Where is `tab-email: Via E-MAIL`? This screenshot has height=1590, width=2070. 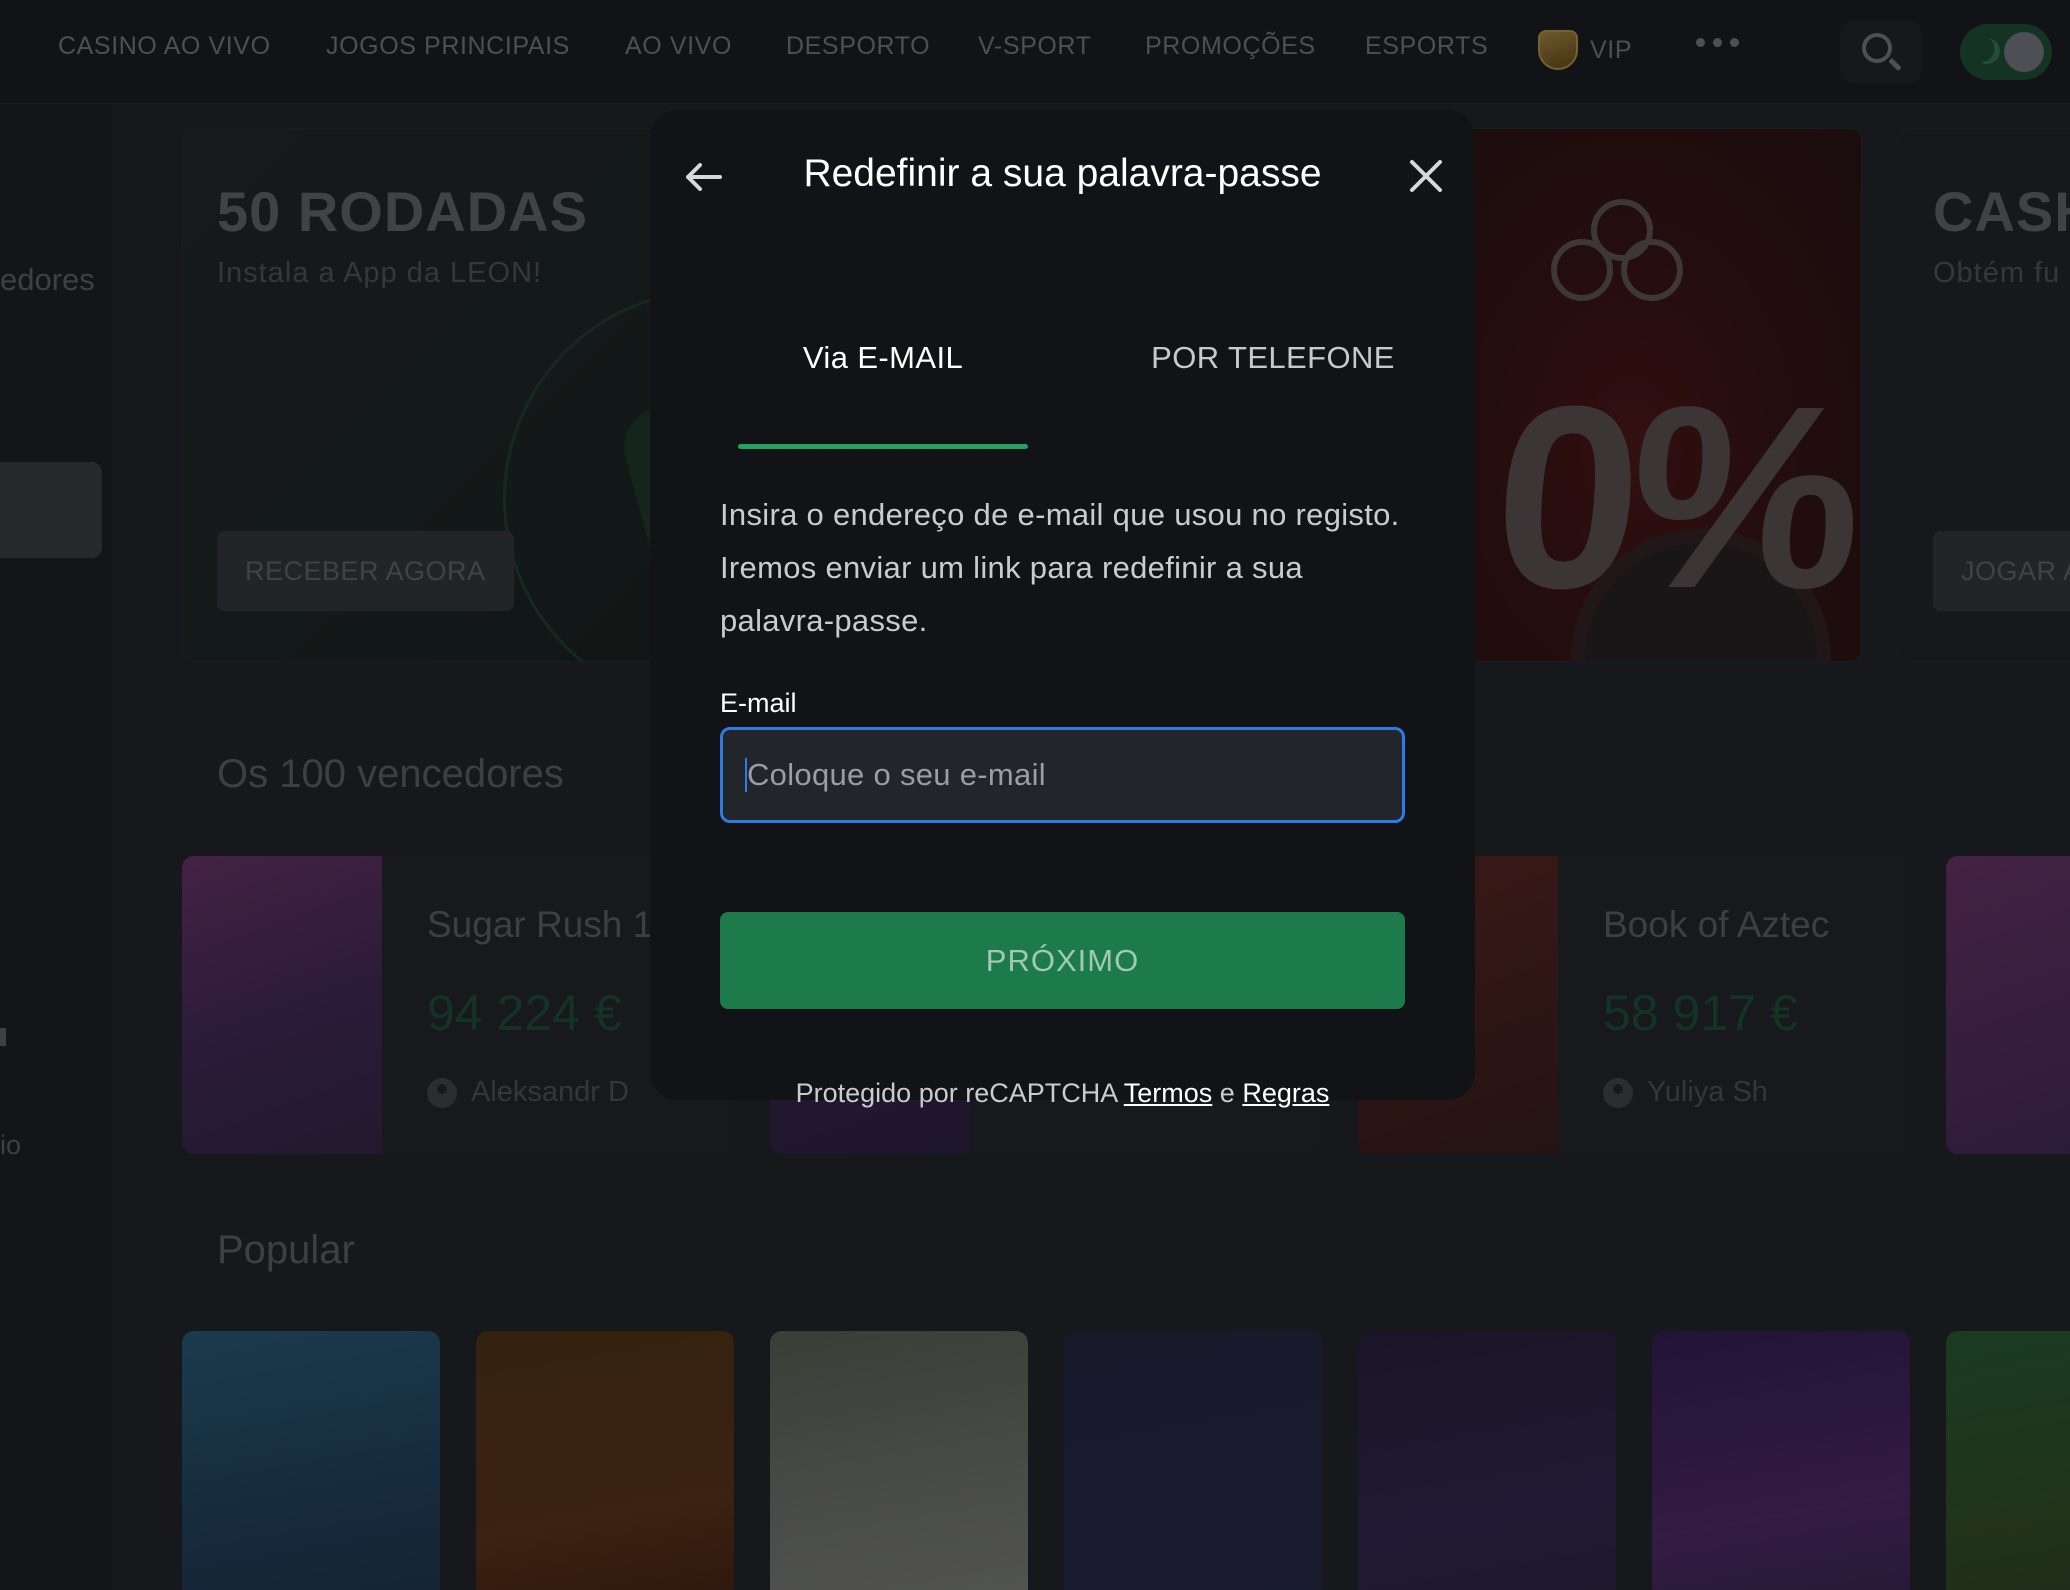
tab-email: Via E-MAIL is located at coordinates (883, 358).